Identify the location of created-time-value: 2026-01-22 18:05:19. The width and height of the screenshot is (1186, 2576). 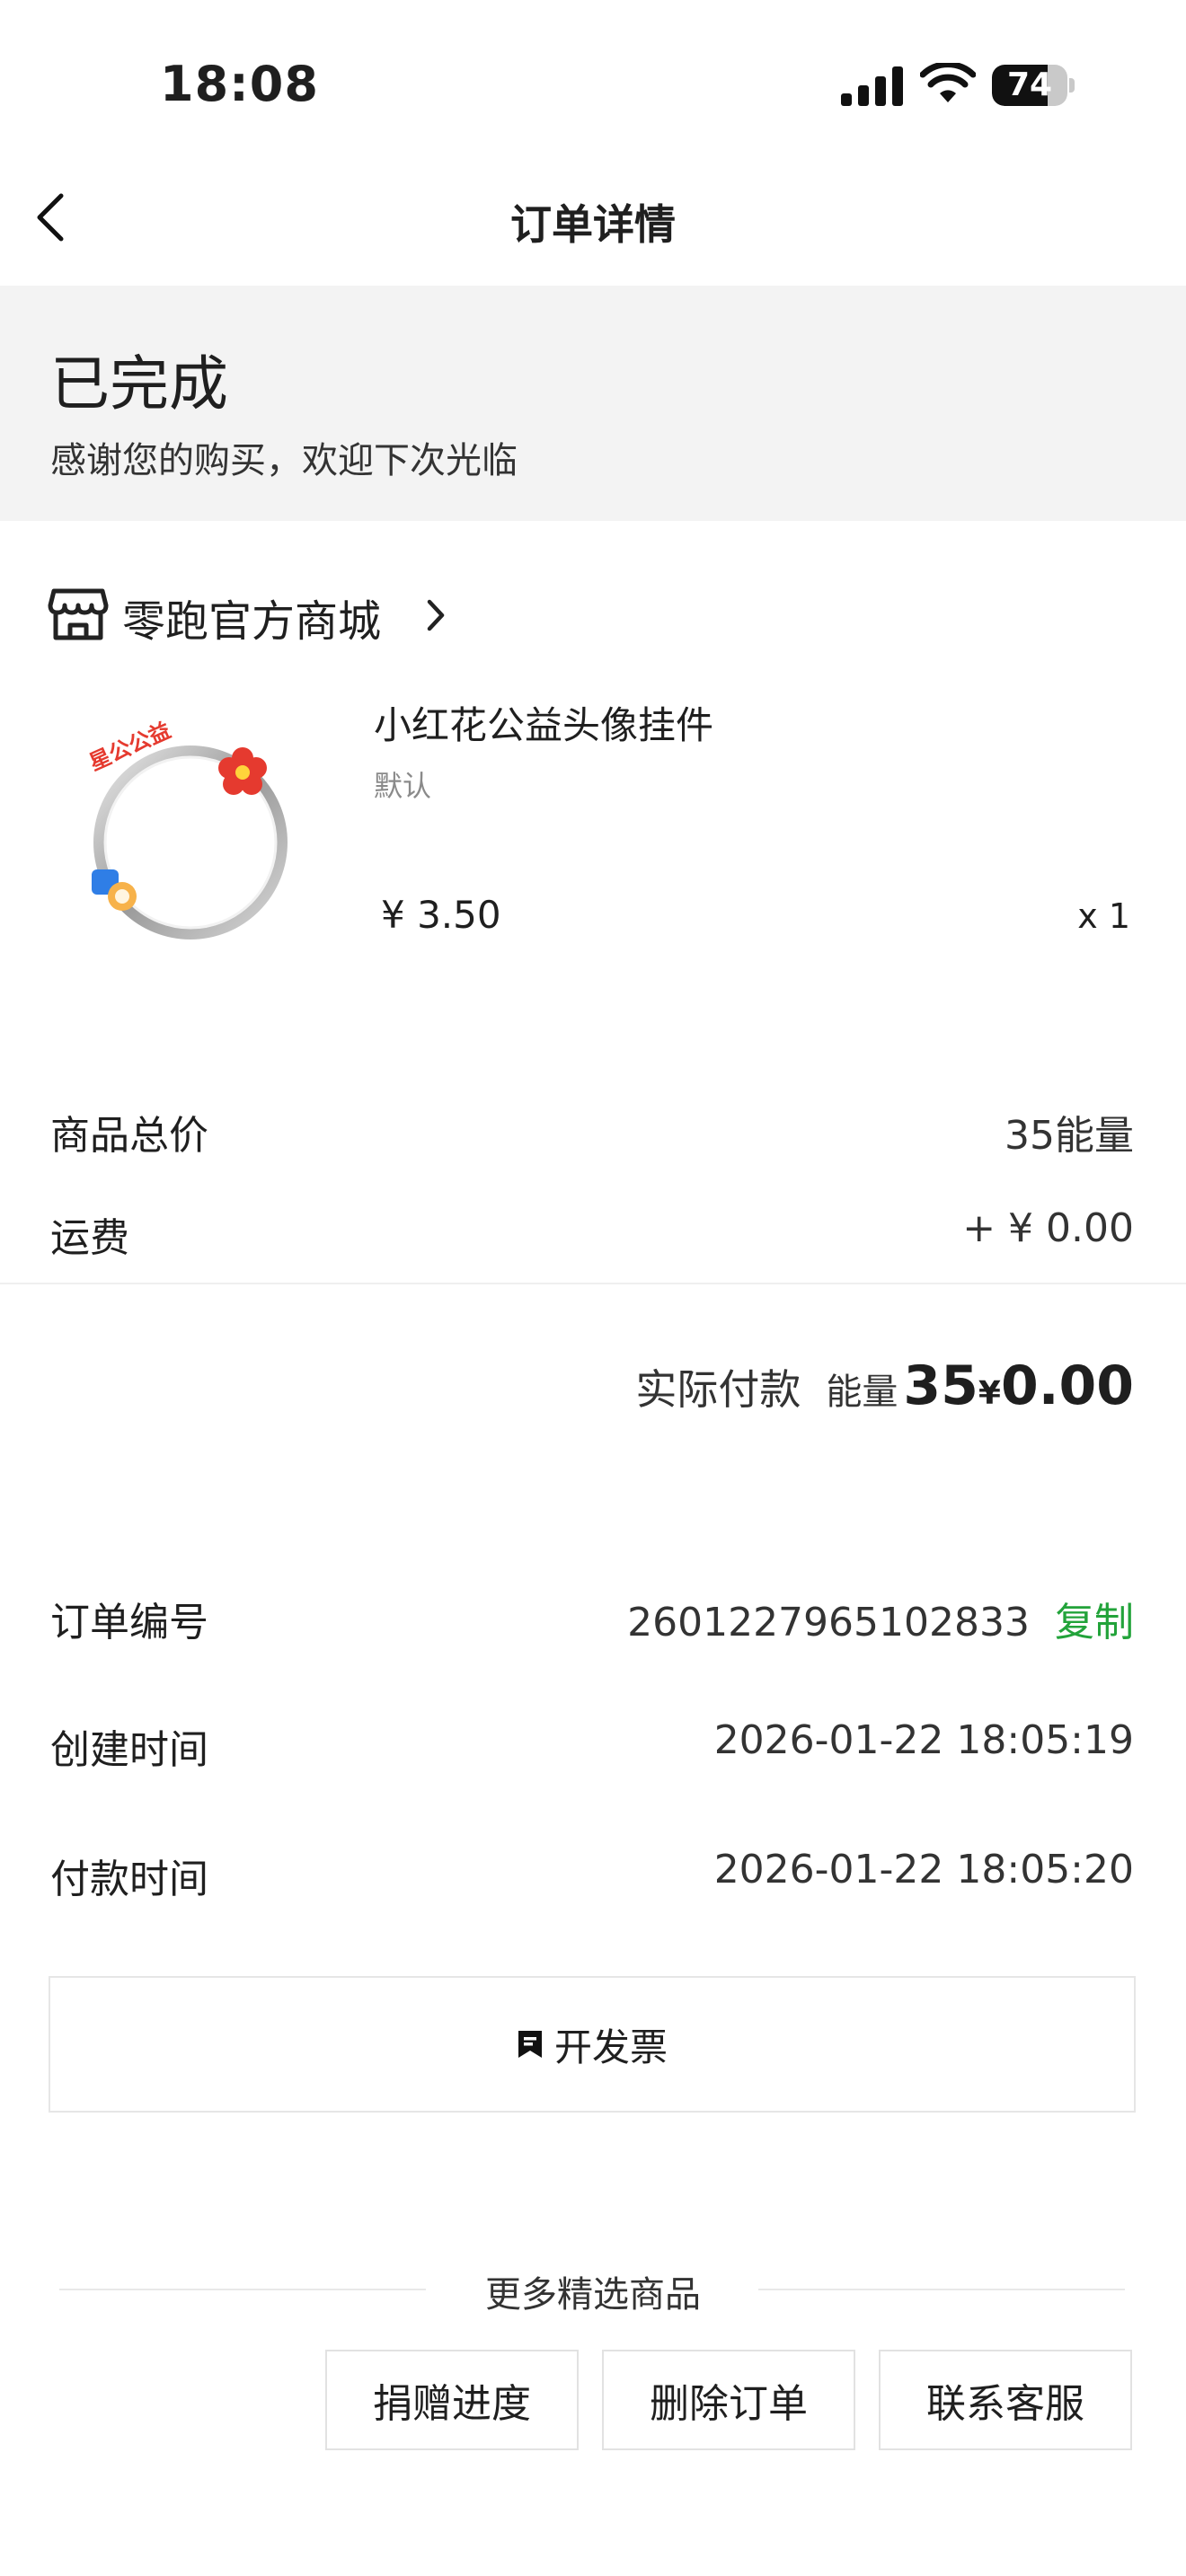
(923, 1740).